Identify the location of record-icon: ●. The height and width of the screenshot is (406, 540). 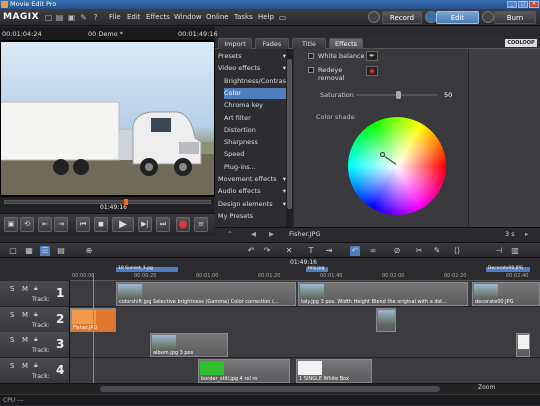
(183, 224).